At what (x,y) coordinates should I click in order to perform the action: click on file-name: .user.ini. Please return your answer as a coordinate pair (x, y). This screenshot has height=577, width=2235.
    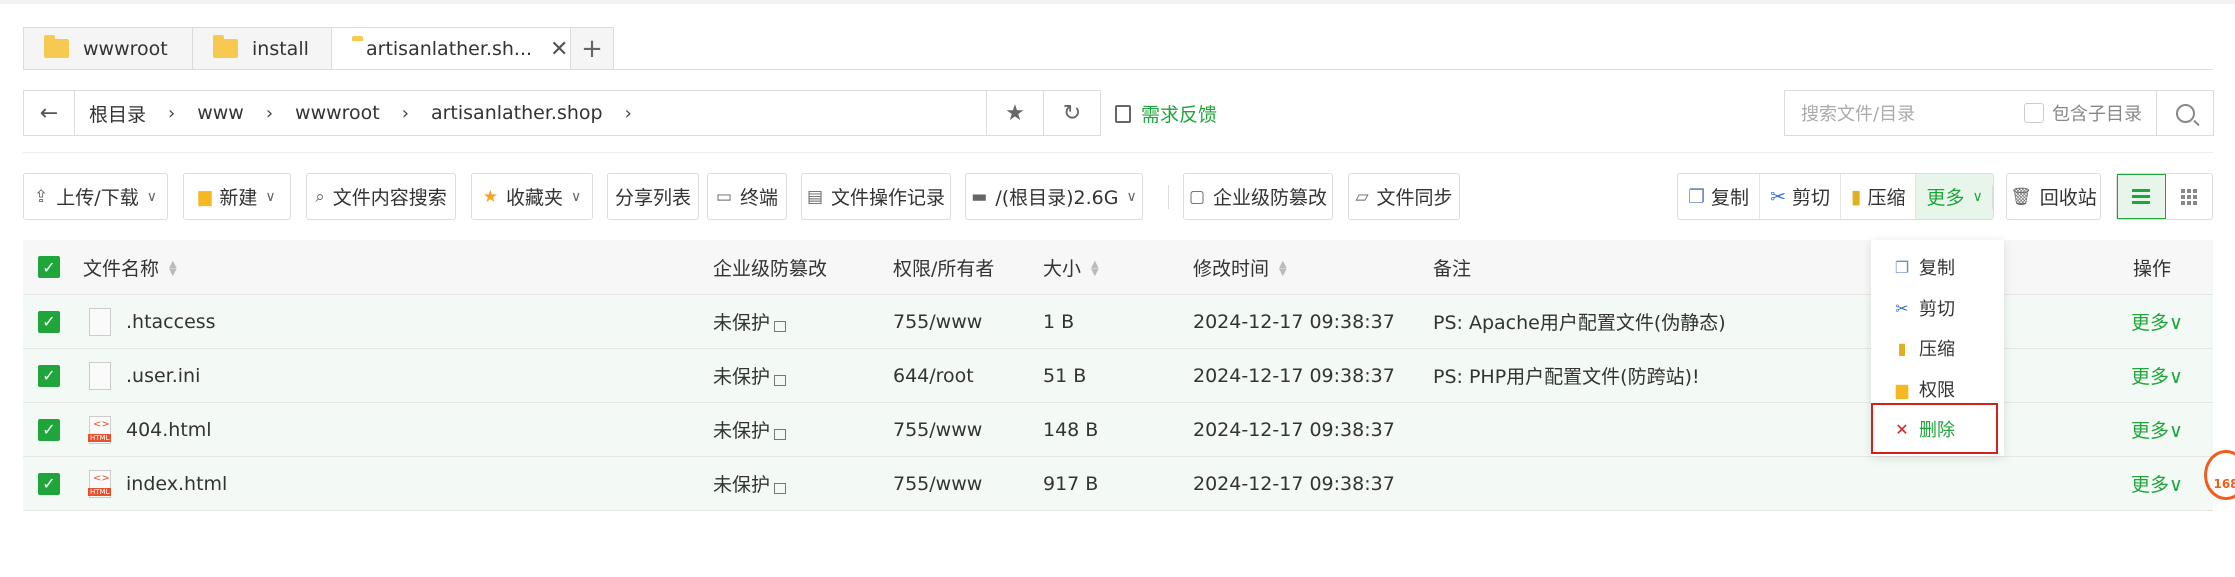
    Looking at the image, I should click on (163, 376).